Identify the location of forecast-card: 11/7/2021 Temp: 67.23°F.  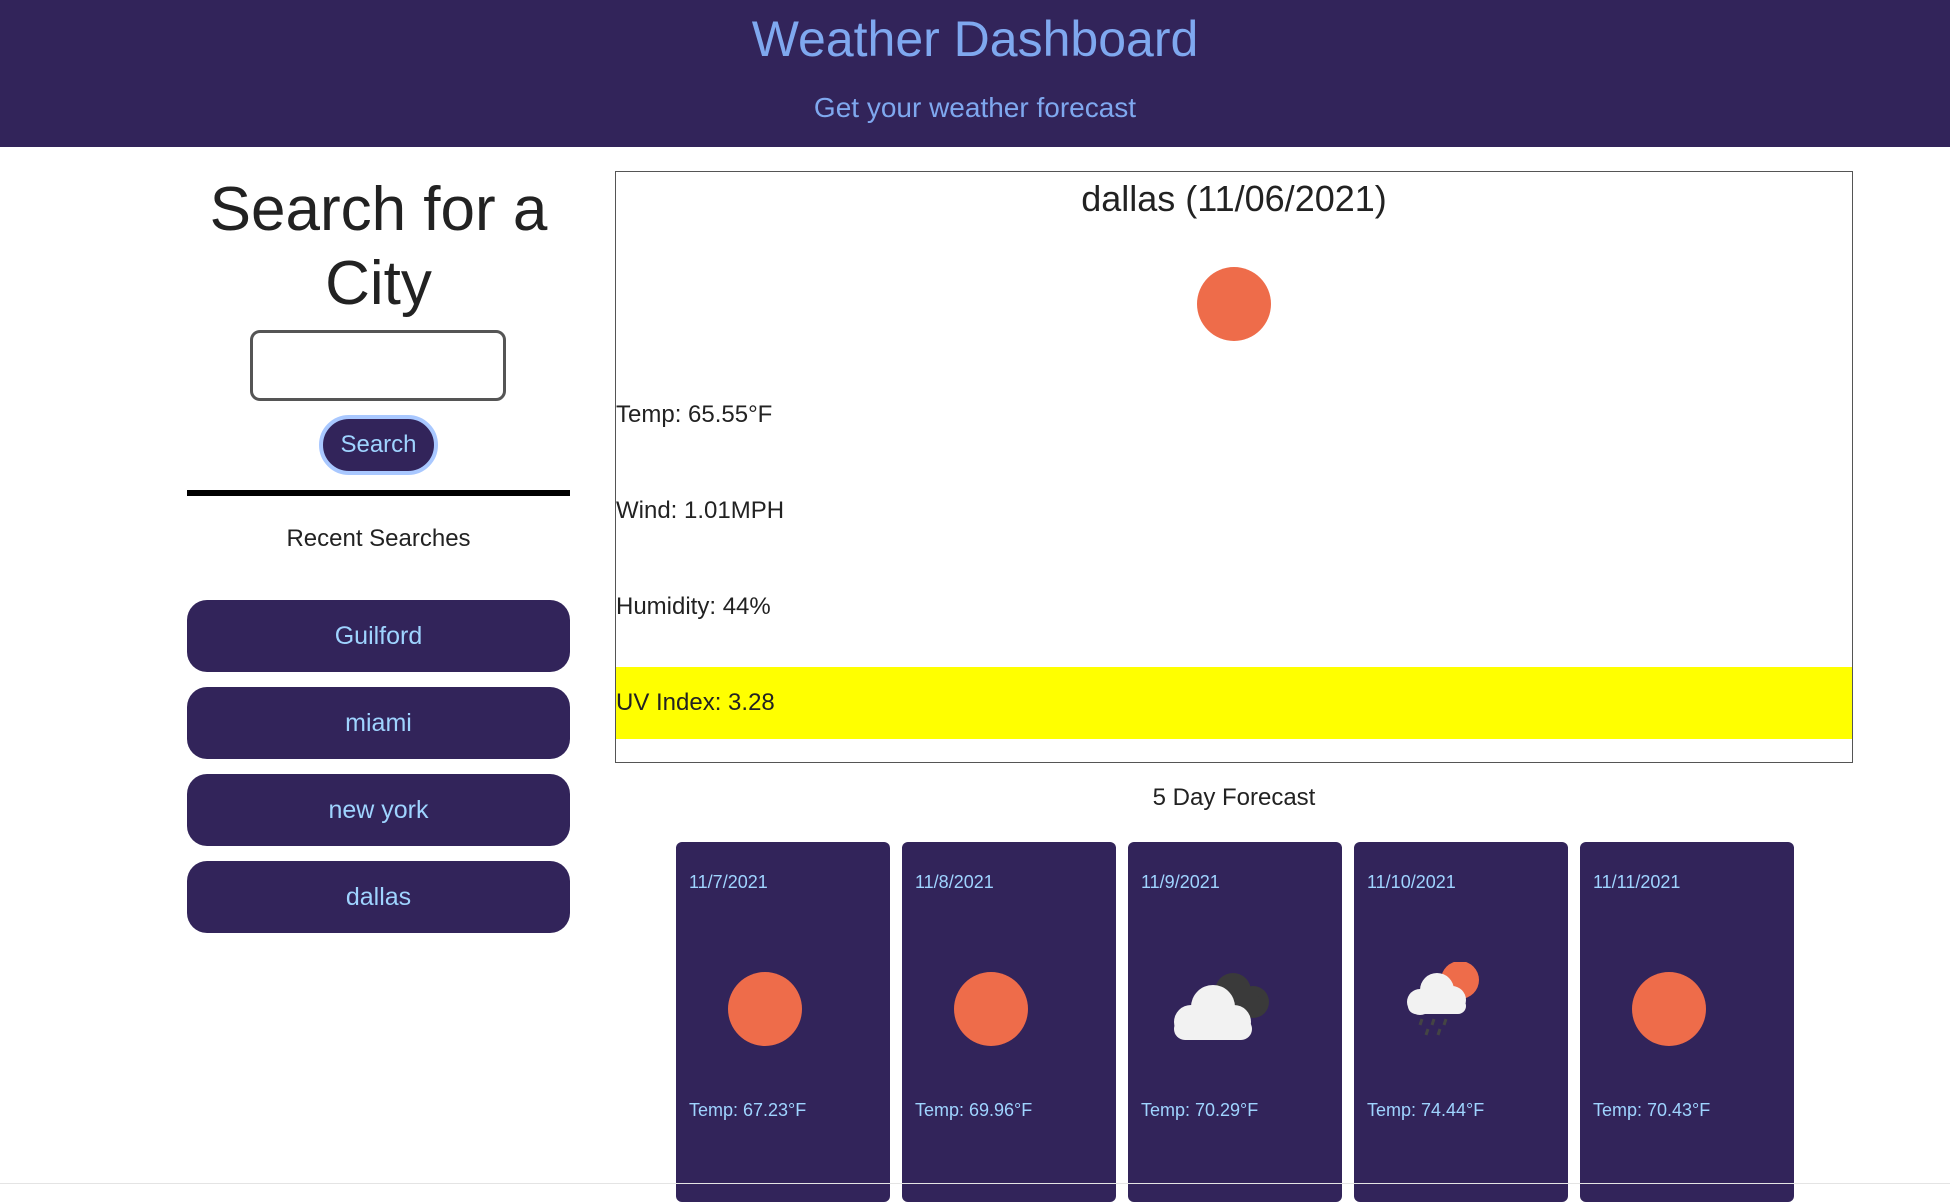
(783, 1022).